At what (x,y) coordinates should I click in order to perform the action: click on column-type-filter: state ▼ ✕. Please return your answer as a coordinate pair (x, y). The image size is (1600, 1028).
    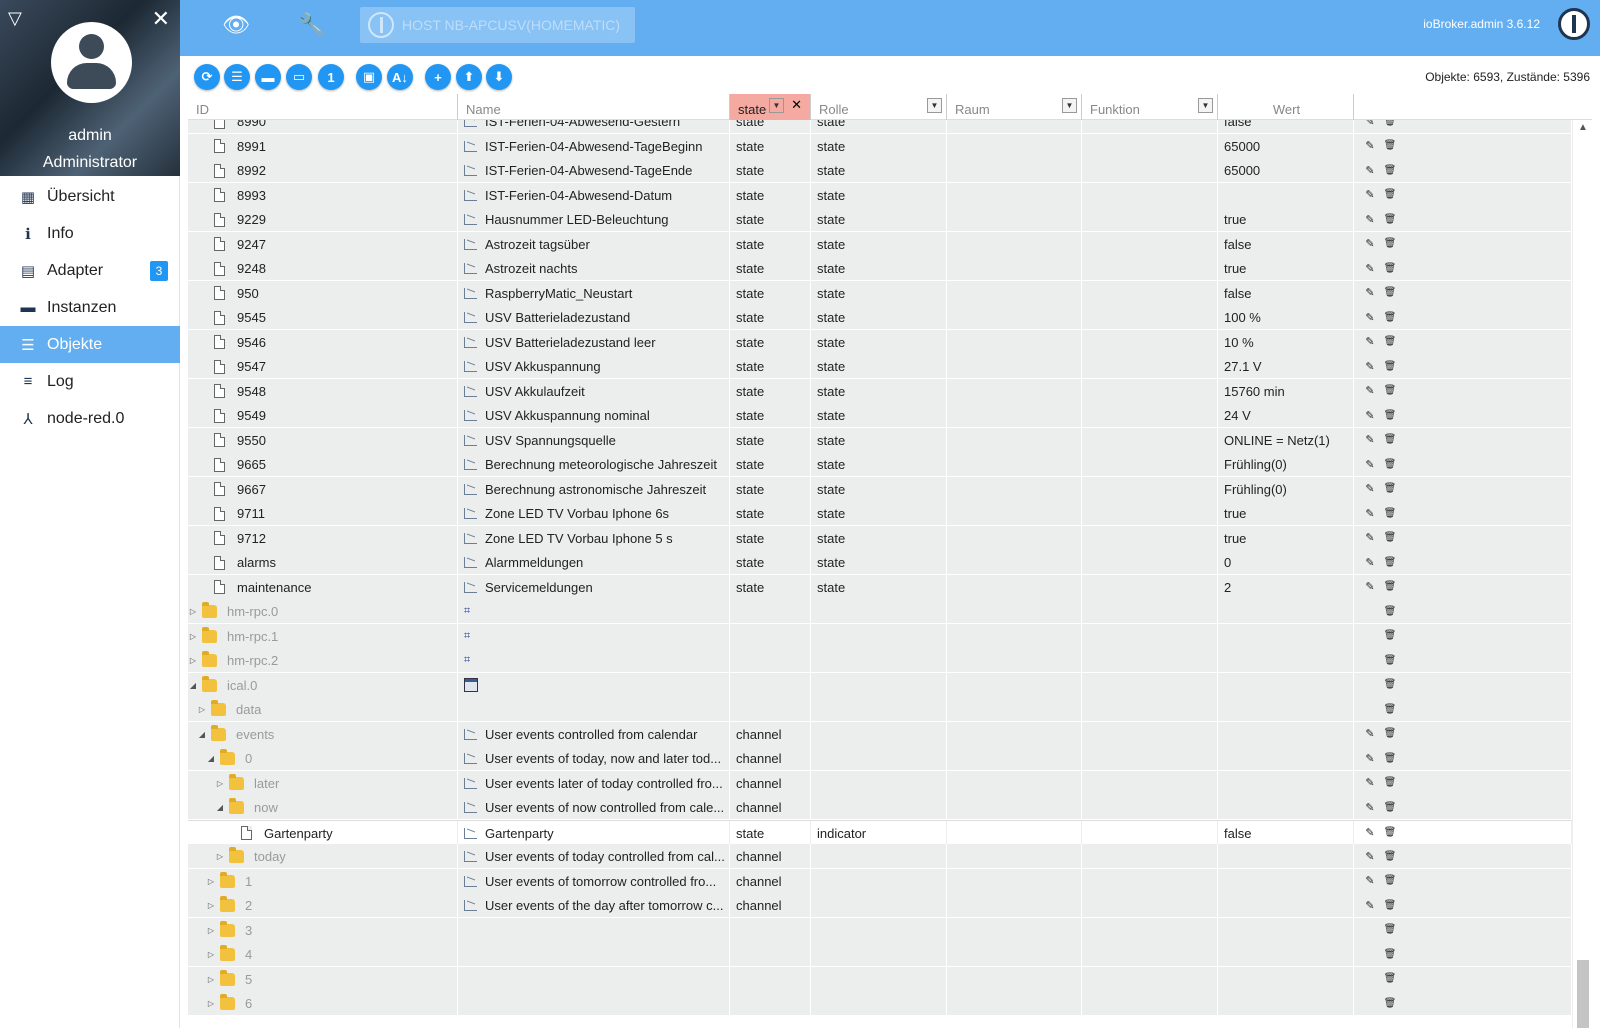
    Looking at the image, I should click on (770, 107).